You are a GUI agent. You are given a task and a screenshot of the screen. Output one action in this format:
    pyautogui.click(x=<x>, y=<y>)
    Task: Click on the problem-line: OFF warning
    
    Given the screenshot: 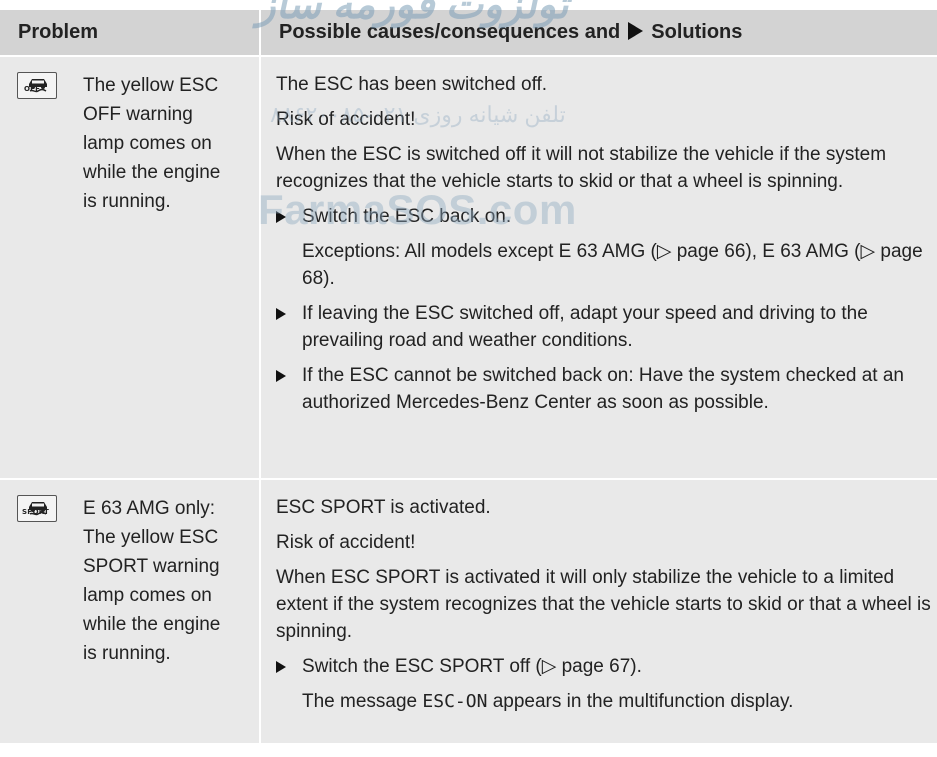 What is the action you would take?
    pyautogui.click(x=138, y=114)
    